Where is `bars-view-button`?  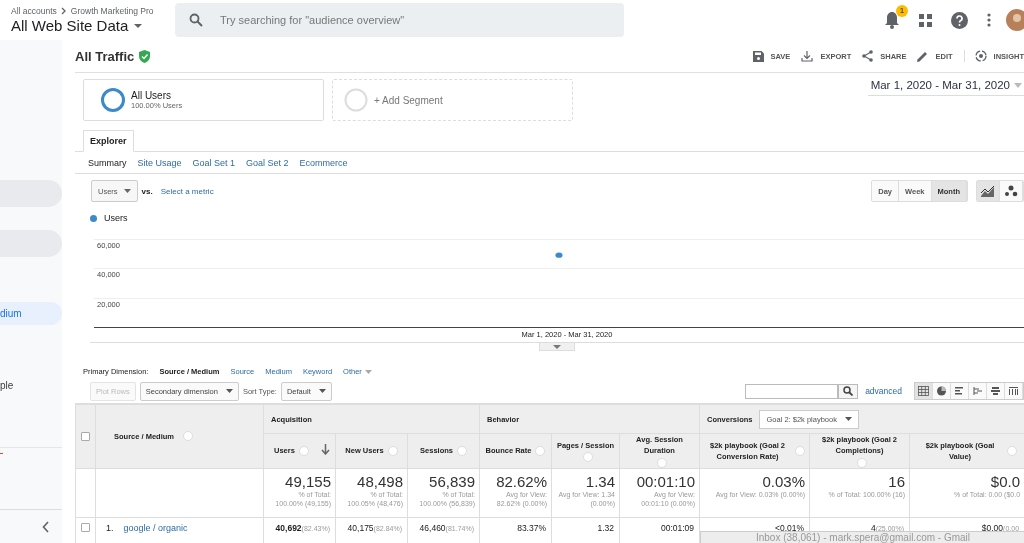 bars-view-button is located at coordinates (960, 391).